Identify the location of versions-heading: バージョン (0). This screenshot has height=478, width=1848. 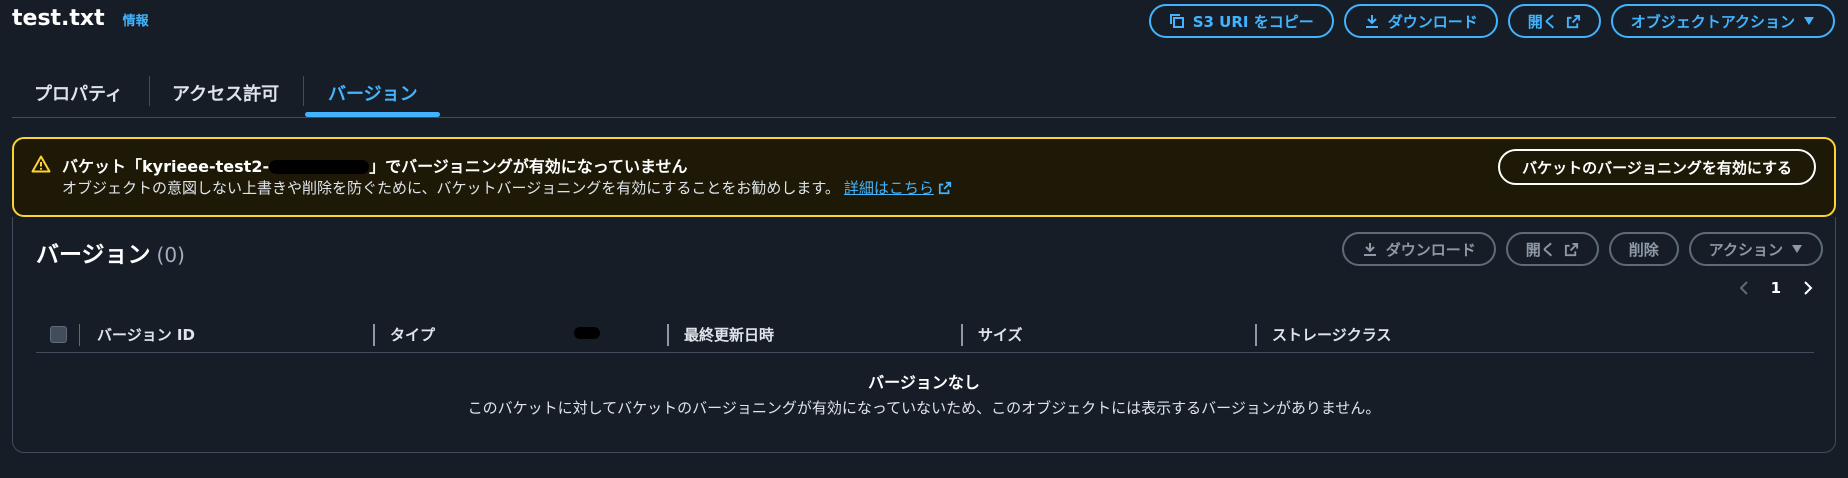
(110, 252).